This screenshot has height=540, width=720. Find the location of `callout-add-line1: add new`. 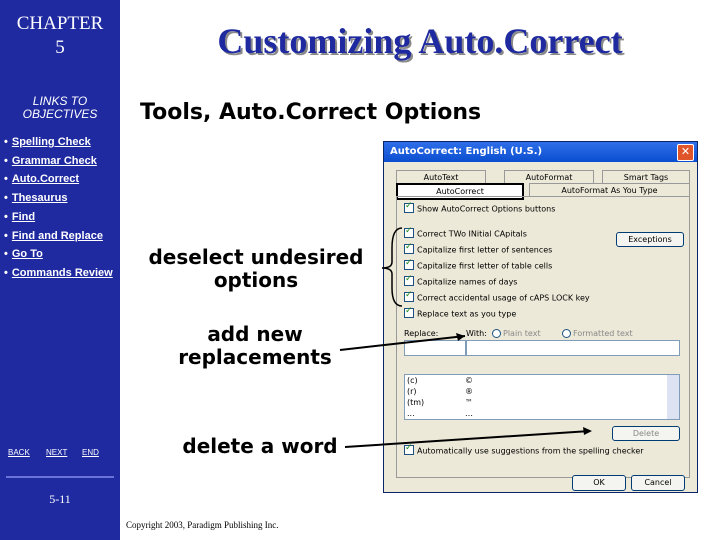

callout-add-line1: add new is located at coordinates (255, 334).